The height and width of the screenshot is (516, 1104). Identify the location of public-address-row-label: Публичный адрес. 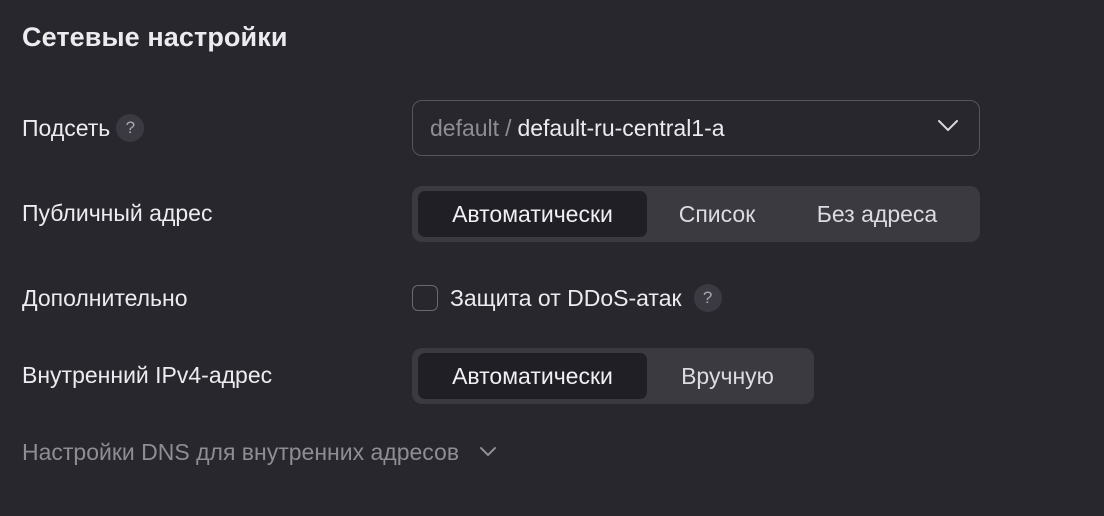
(117, 213).